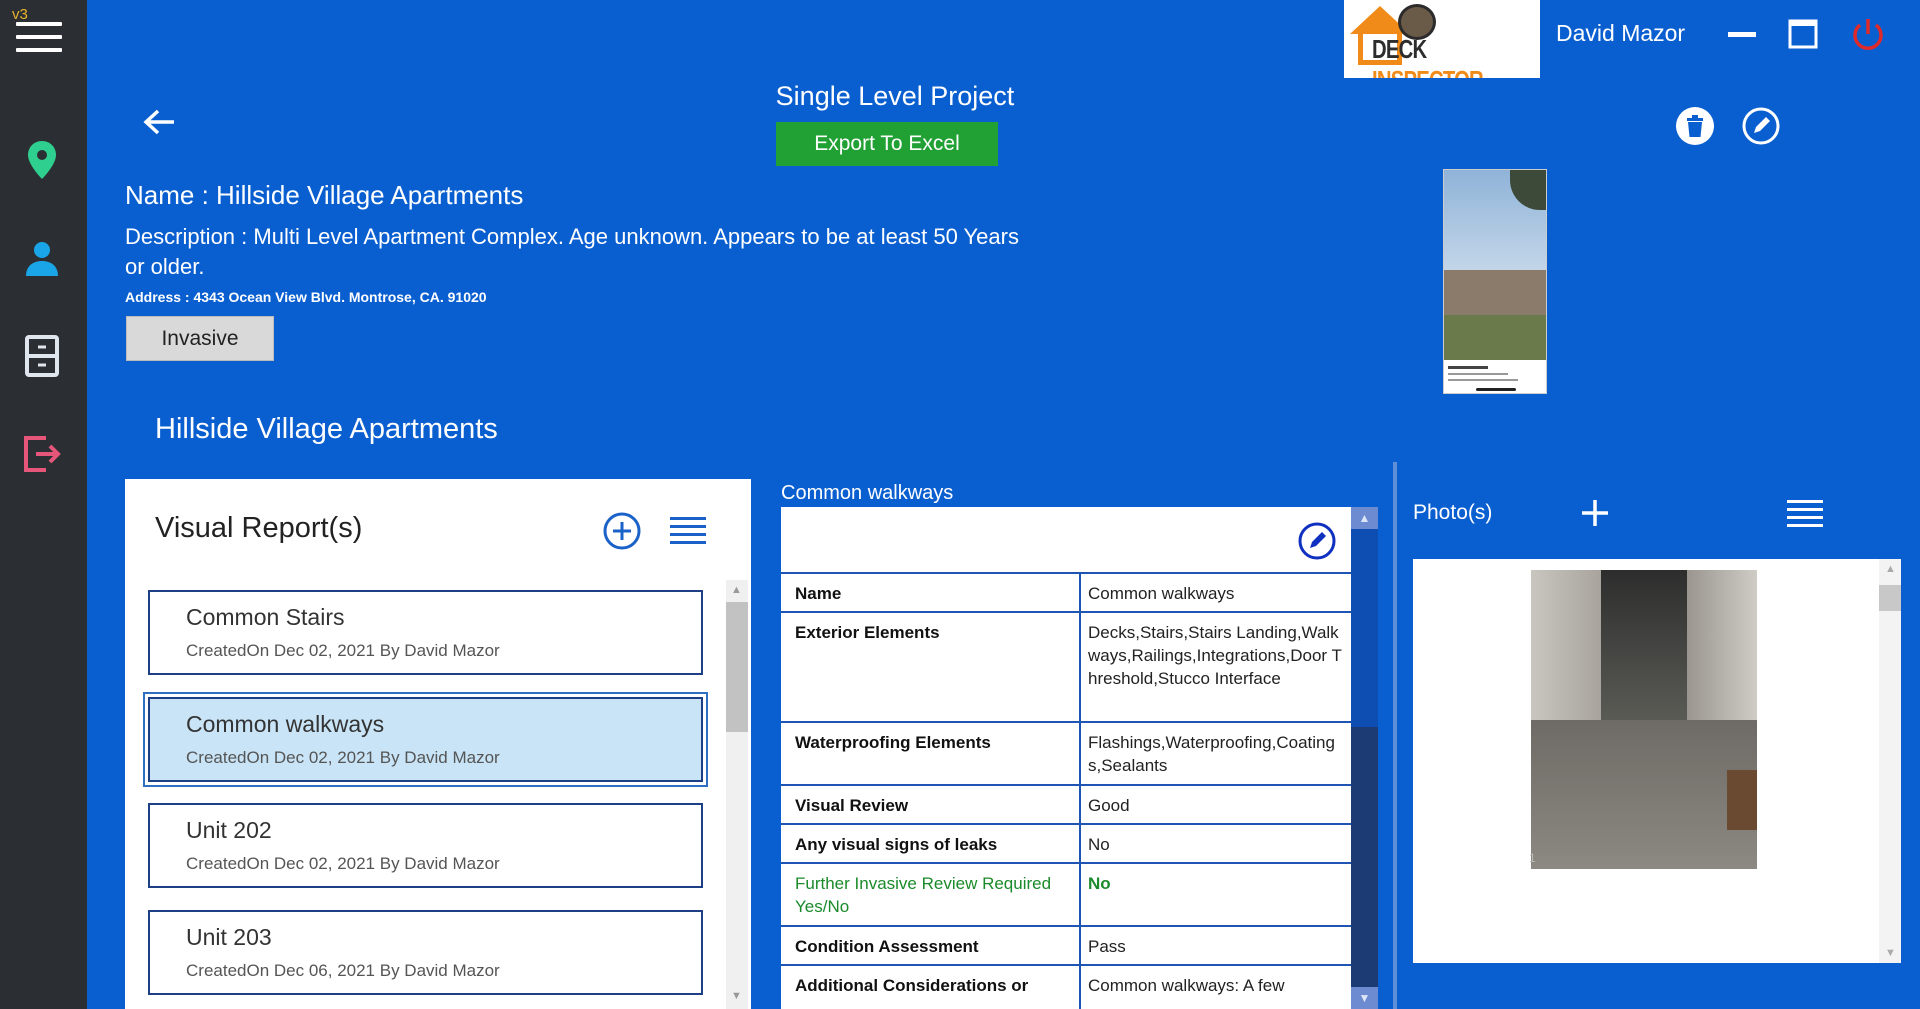 The width and height of the screenshot is (1920, 1009). What do you see at coordinates (1317, 541) in the screenshot?
I see `edit-report-icon` at bounding box center [1317, 541].